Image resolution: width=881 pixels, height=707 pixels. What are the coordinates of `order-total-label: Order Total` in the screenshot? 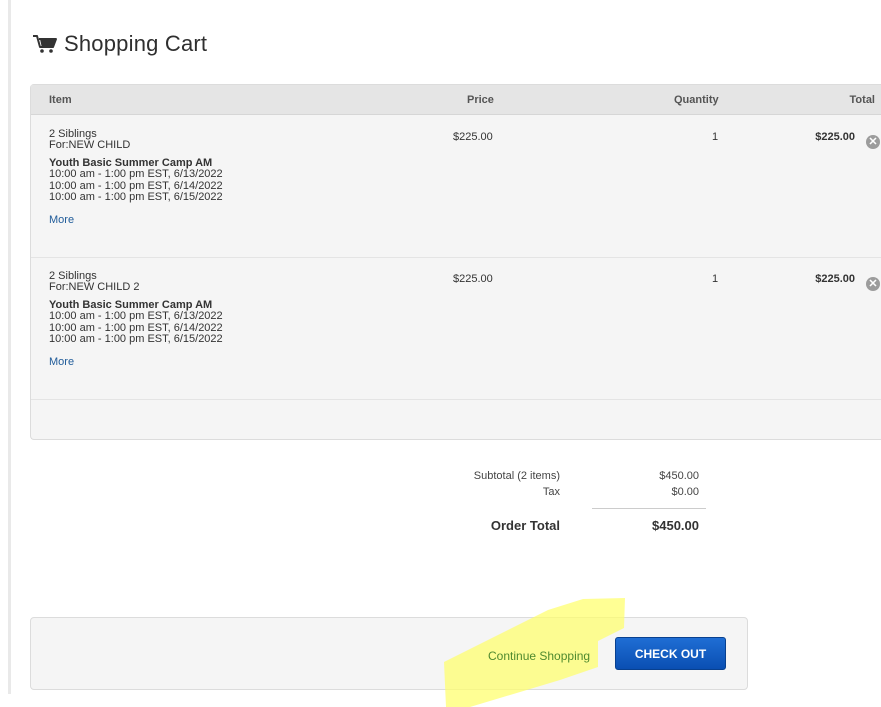 It's located at (525, 525).